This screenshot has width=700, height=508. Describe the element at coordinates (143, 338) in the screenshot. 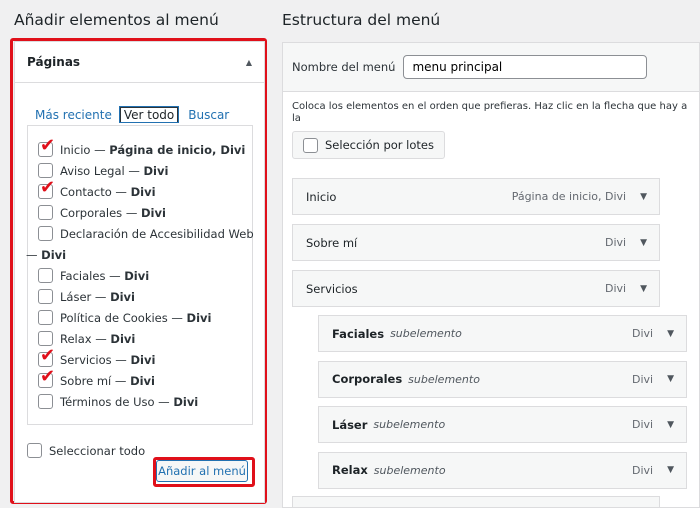

I see `page-item: Relax — Divi` at that location.